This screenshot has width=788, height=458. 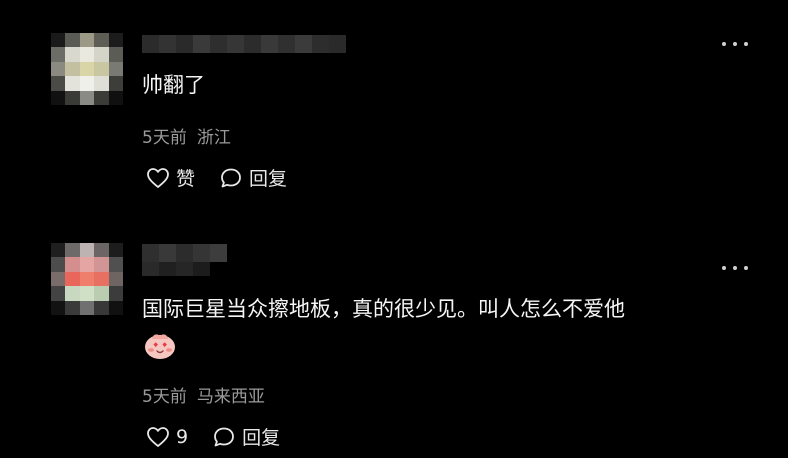 What do you see at coordinates (383, 309) in the screenshot?
I see `comment-text: 国际巨星当众擦地板，真的很少见。叫人怎么不爱他` at bounding box center [383, 309].